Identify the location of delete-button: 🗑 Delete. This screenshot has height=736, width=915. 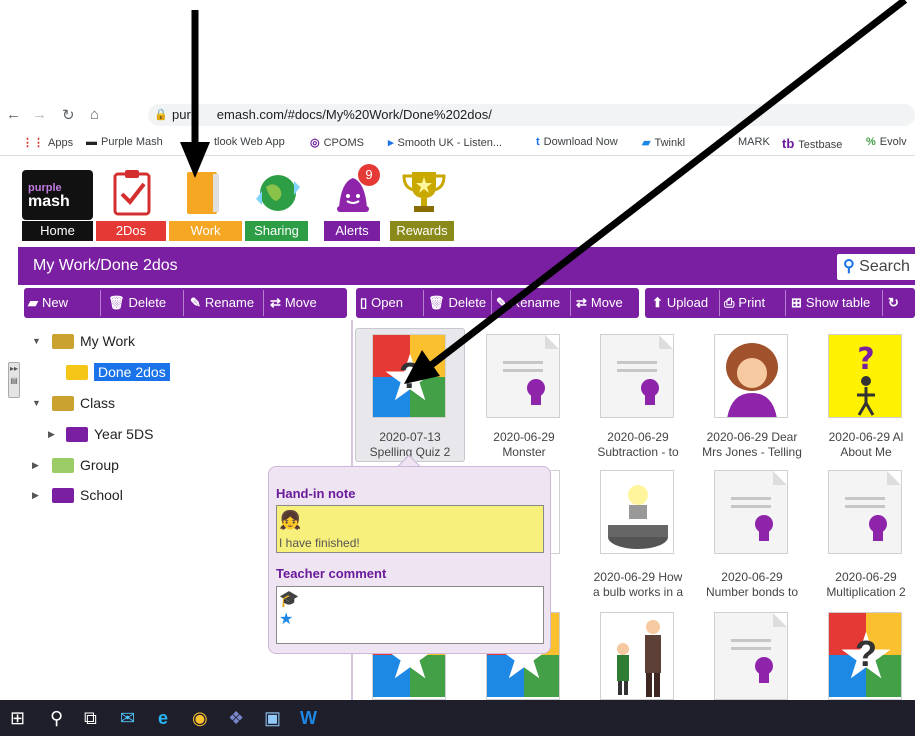
(457, 303).